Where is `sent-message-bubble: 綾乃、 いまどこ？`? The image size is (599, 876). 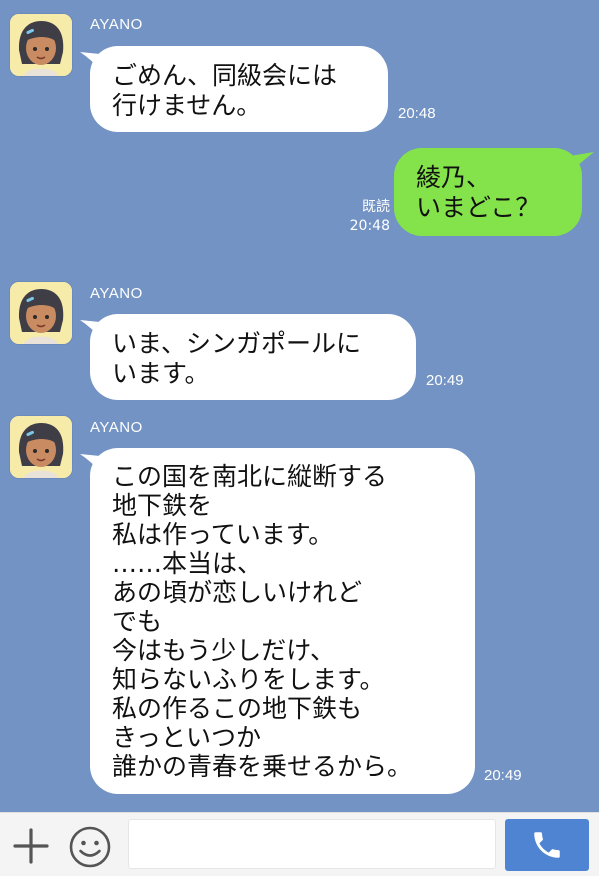
sent-message-bubble: 綾乃、 いまどこ？ is located at coordinates (488, 192).